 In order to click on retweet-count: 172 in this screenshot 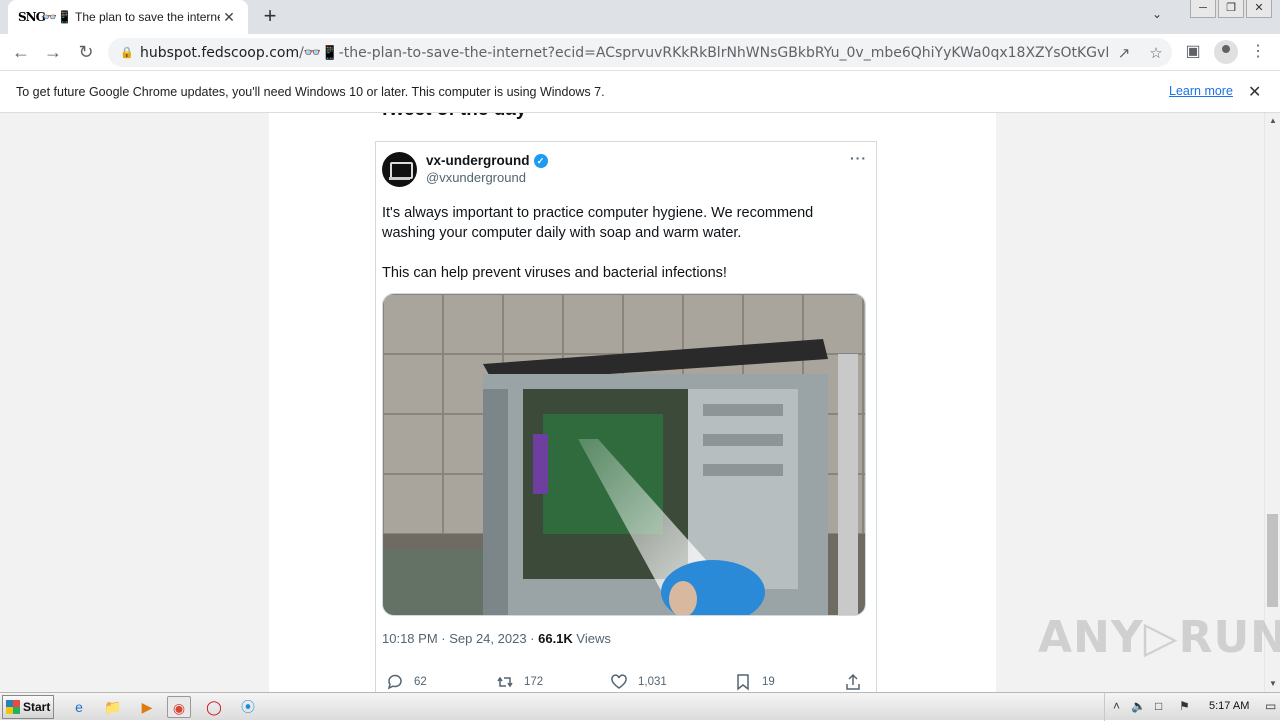, I will do `click(534, 682)`.